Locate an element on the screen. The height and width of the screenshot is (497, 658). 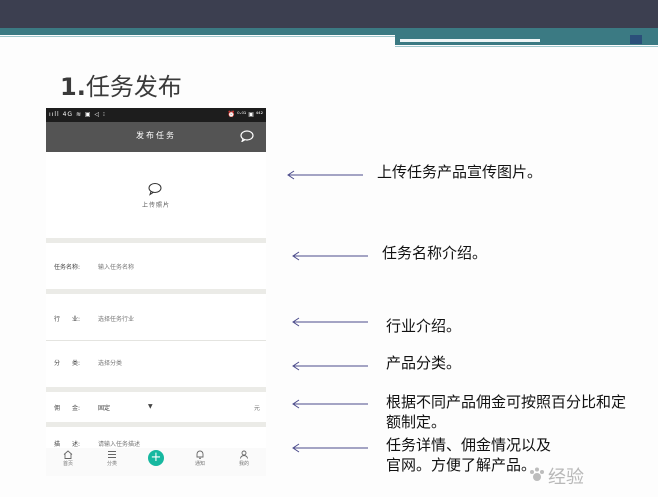
slide-title-number: 1. is located at coordinates (73, 87).